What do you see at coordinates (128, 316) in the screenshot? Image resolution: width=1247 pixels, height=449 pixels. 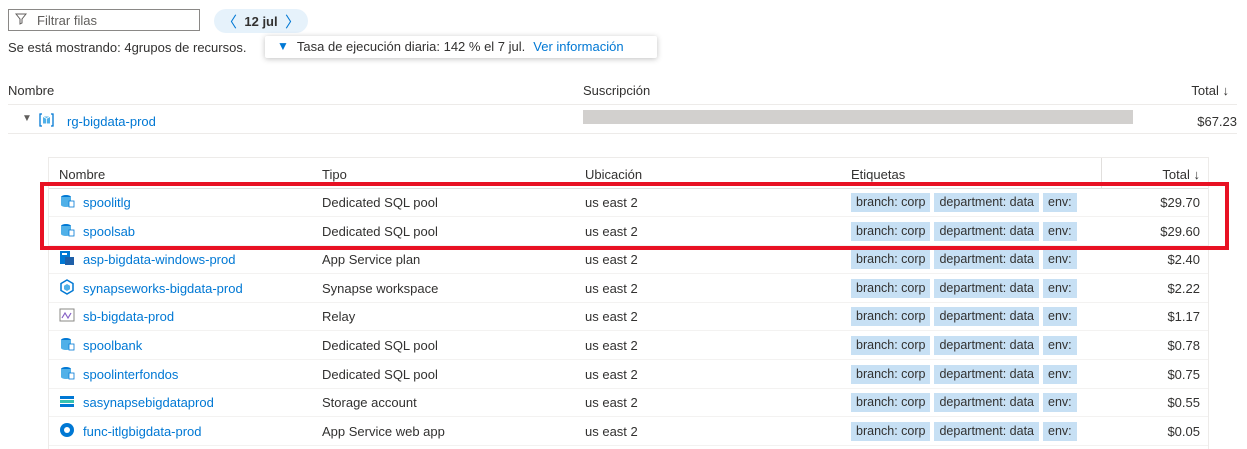 I see `resource-name-link: sb-bigdata-prod` at bounding box center [128, 316].